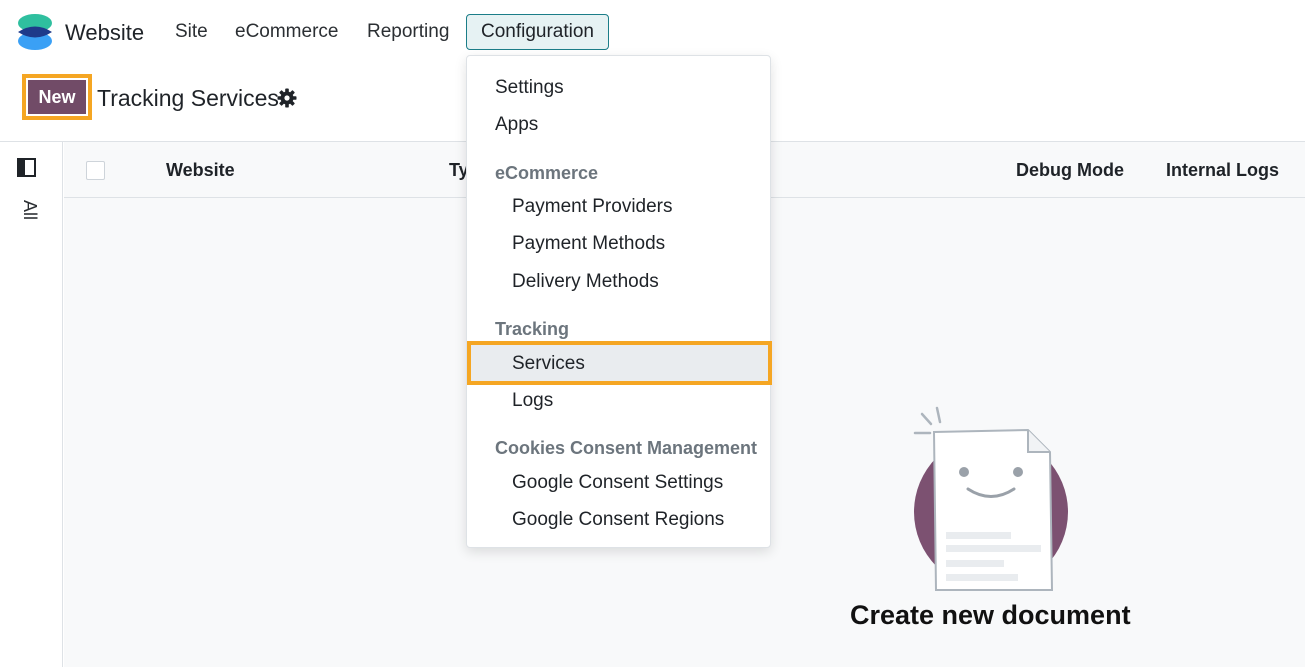 The height and width of the screenshot is (667, 1305). What do you see at coordinates (626, 448) in the screenshot?
I see `dropdown-section-cookies: Cookies Consent Management` at bounding box center [626, 448].